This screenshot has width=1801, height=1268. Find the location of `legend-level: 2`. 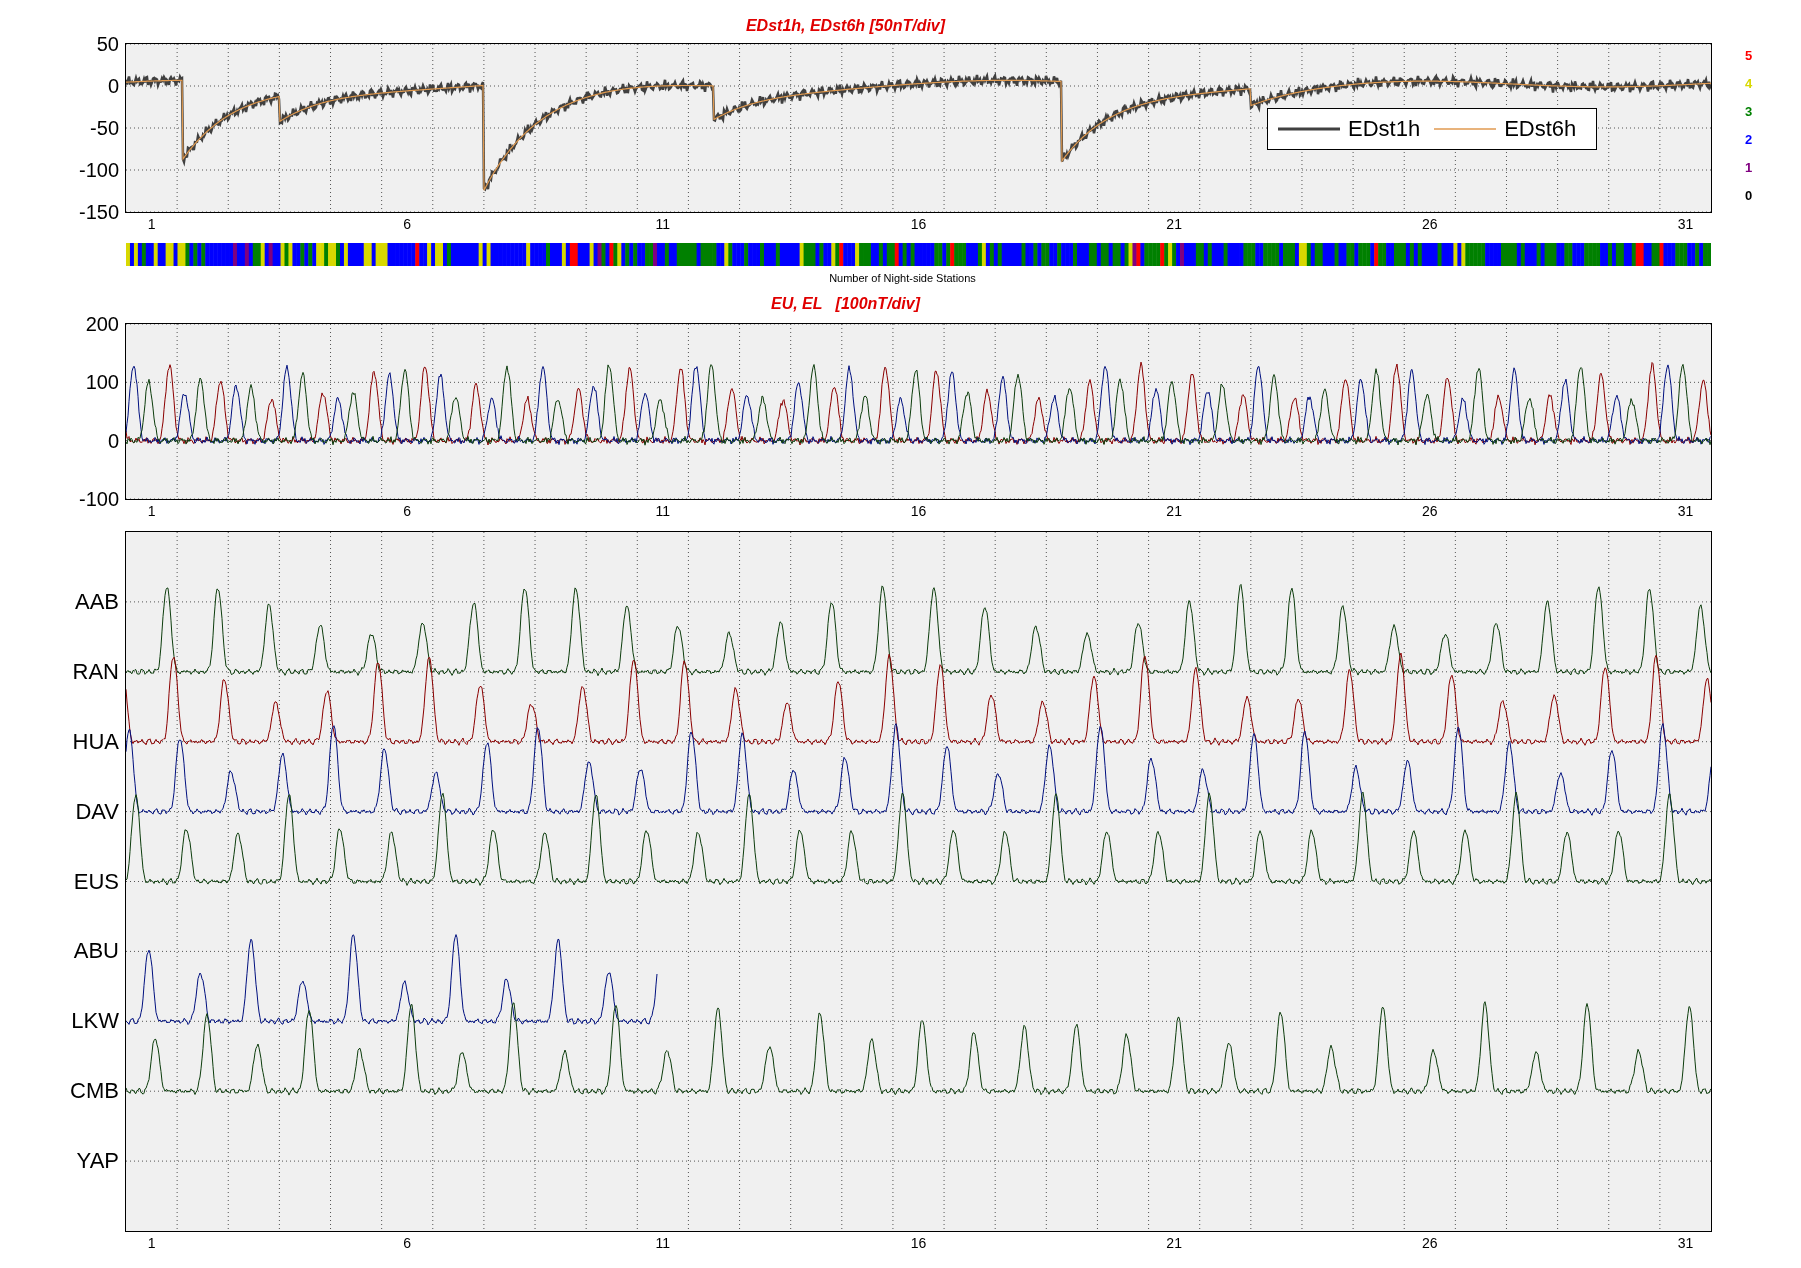

legend-level: 2 is located at coordinates (1749, 140).